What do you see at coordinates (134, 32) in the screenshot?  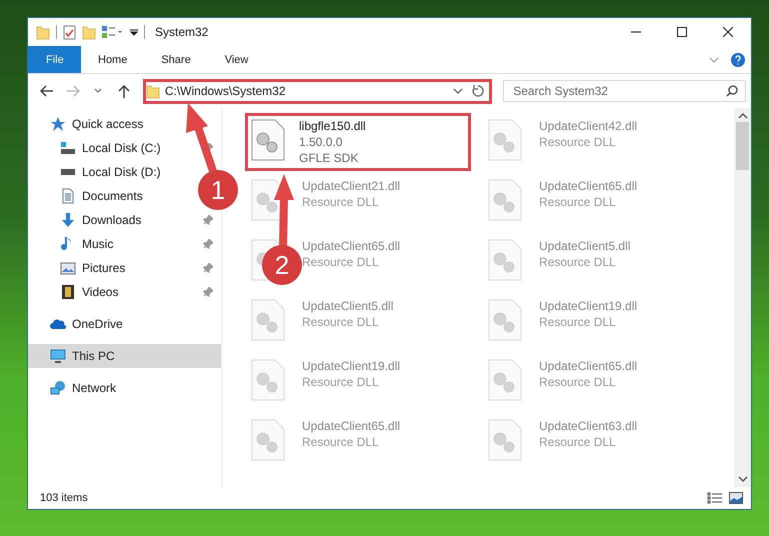 I see `customize-icon` at bounding box center [134, 32].